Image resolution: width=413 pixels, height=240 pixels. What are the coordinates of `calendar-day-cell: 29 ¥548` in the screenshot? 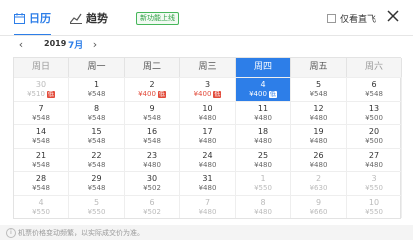 It's located at (97, 183).